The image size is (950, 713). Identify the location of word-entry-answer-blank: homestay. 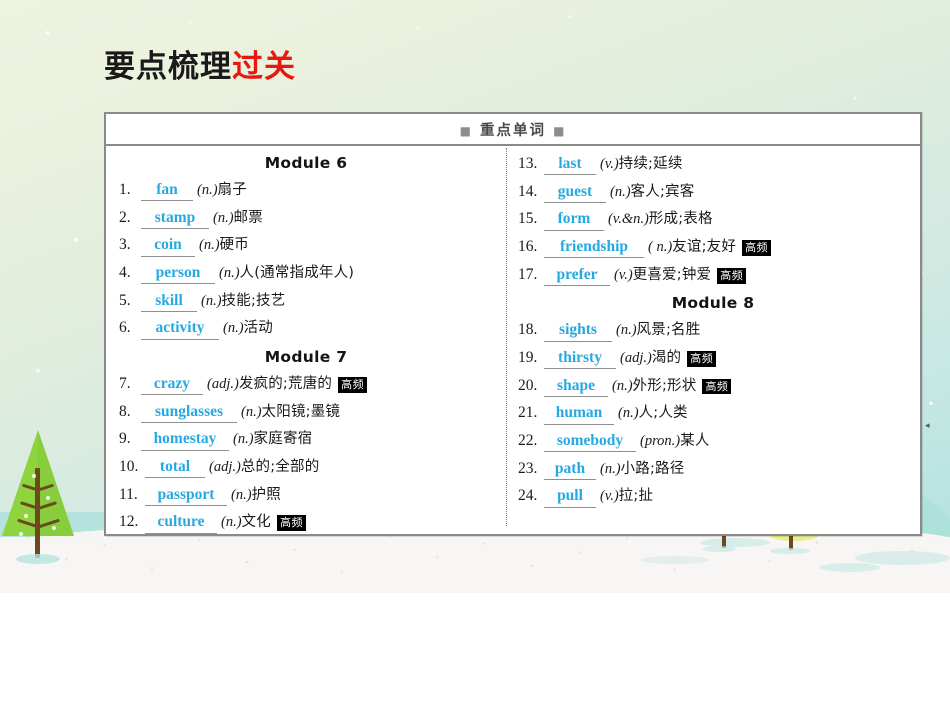
(185, 441).